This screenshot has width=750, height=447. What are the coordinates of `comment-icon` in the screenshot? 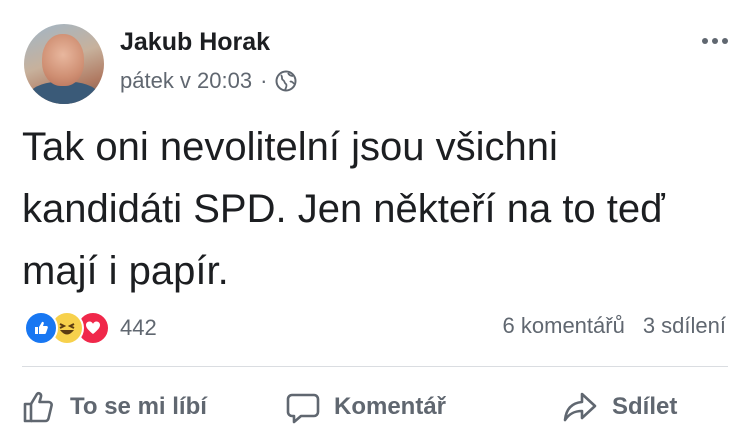 It's located at (303, 408).